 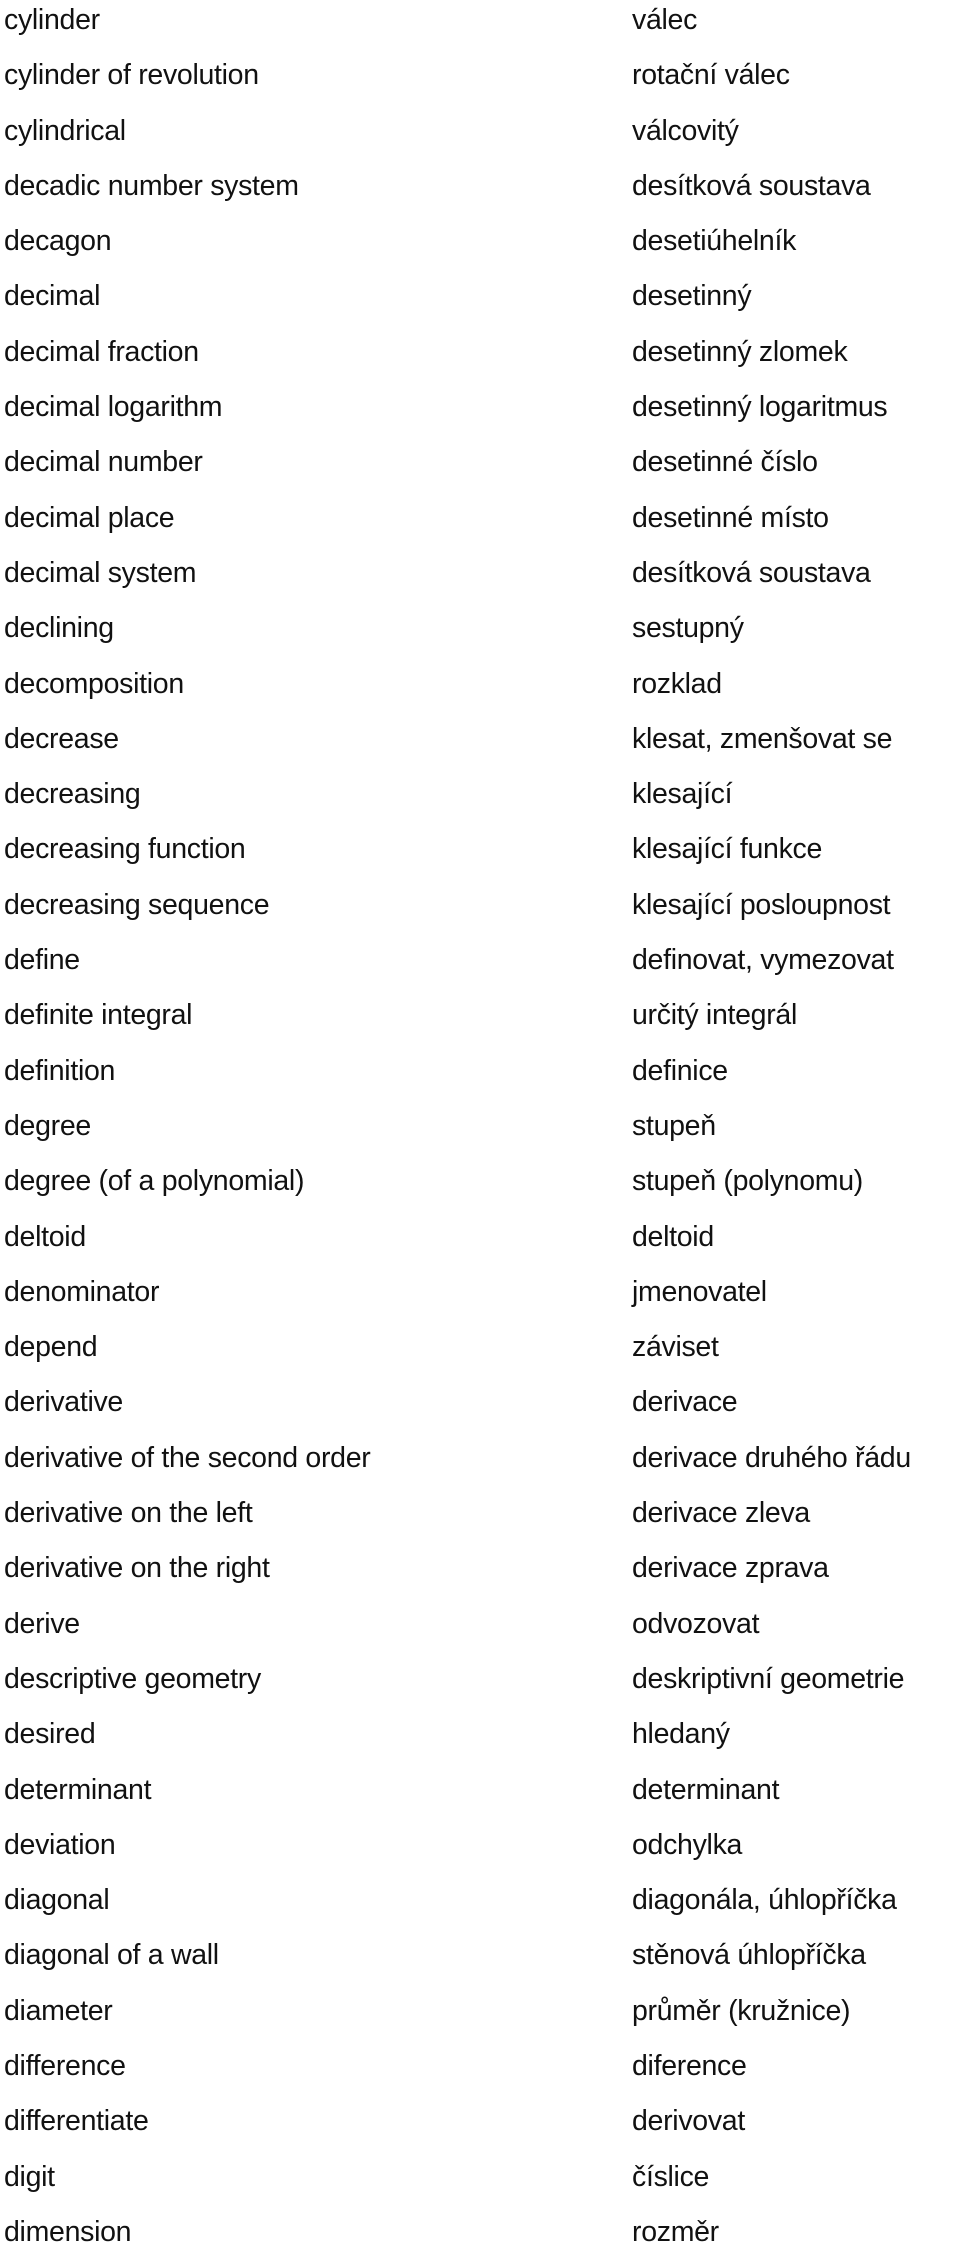 What do you see at coordinates (480, 1797) in the screenshot?
I see `glossary-row: determinant determinant` at bounding box center [480, 1797].